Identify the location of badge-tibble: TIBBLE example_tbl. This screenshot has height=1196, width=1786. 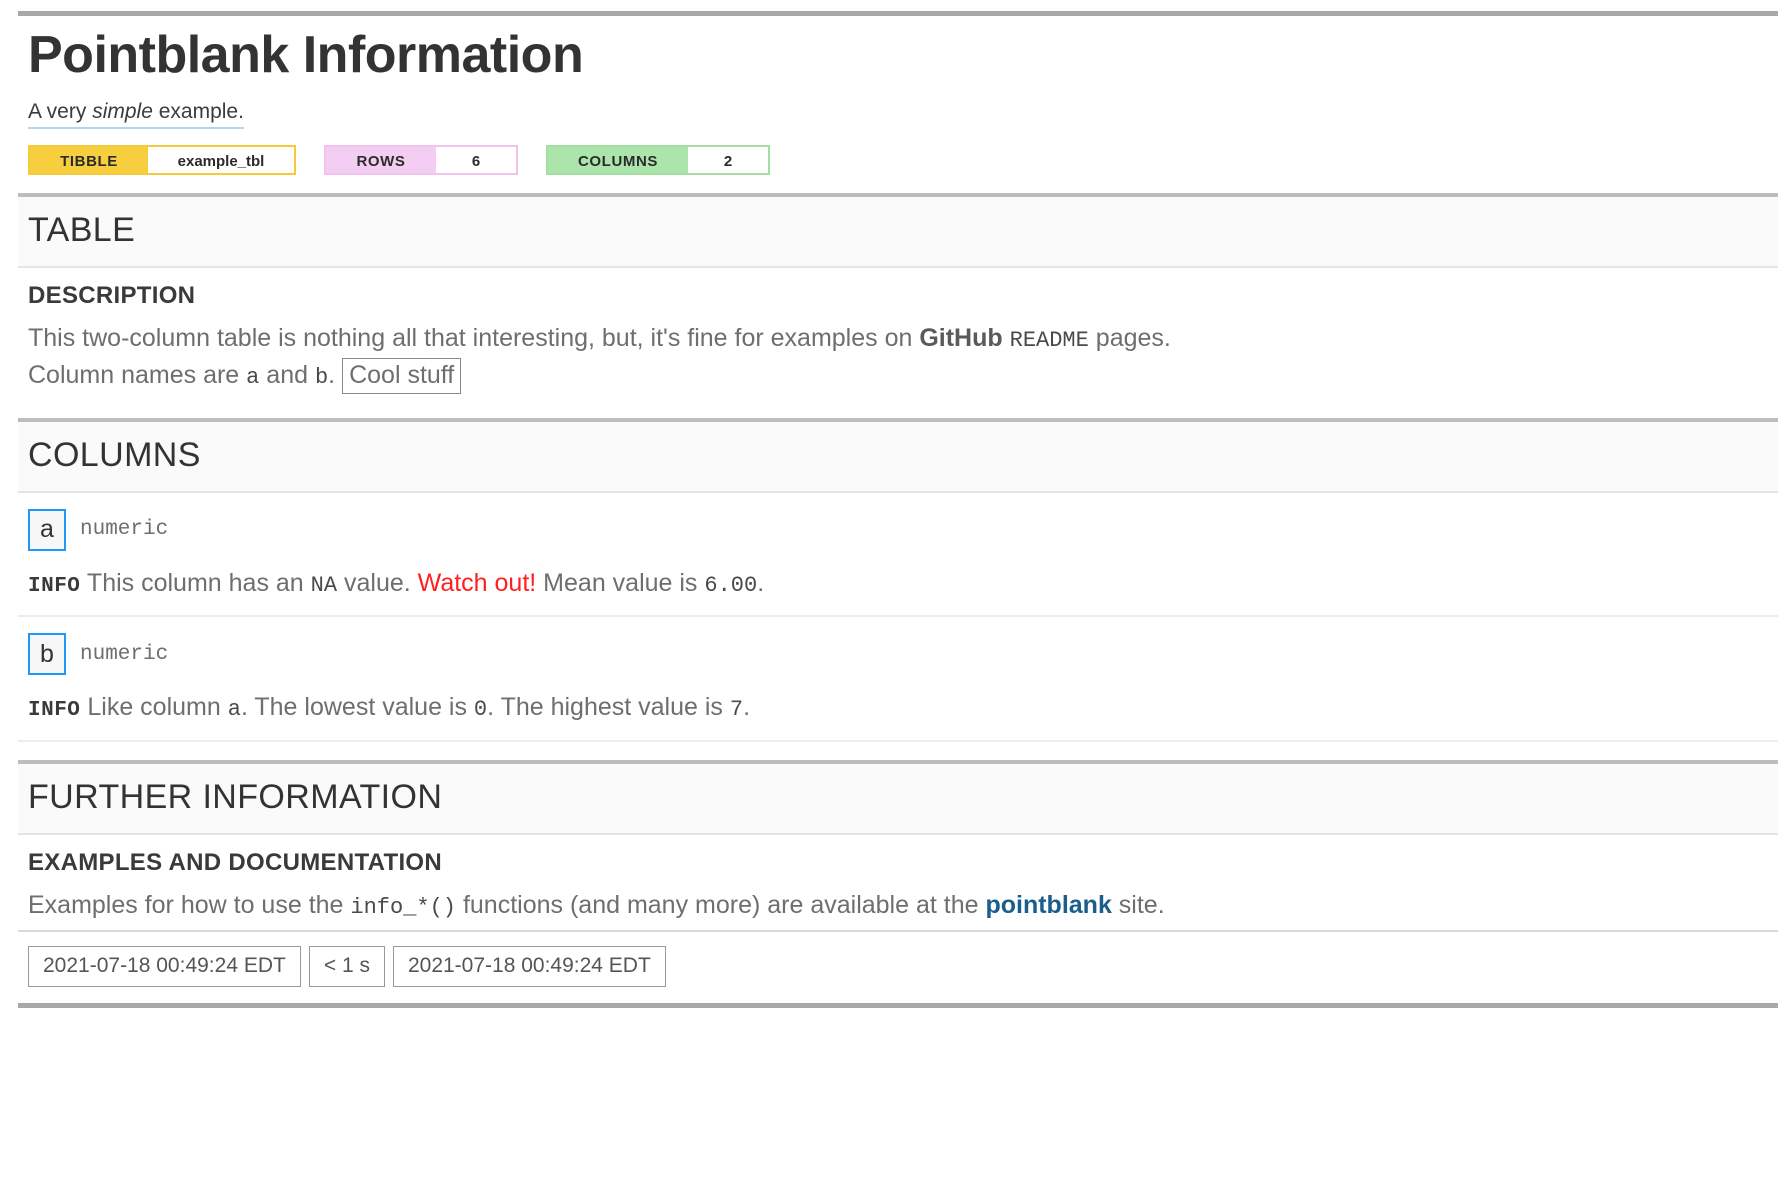
(162, 159).